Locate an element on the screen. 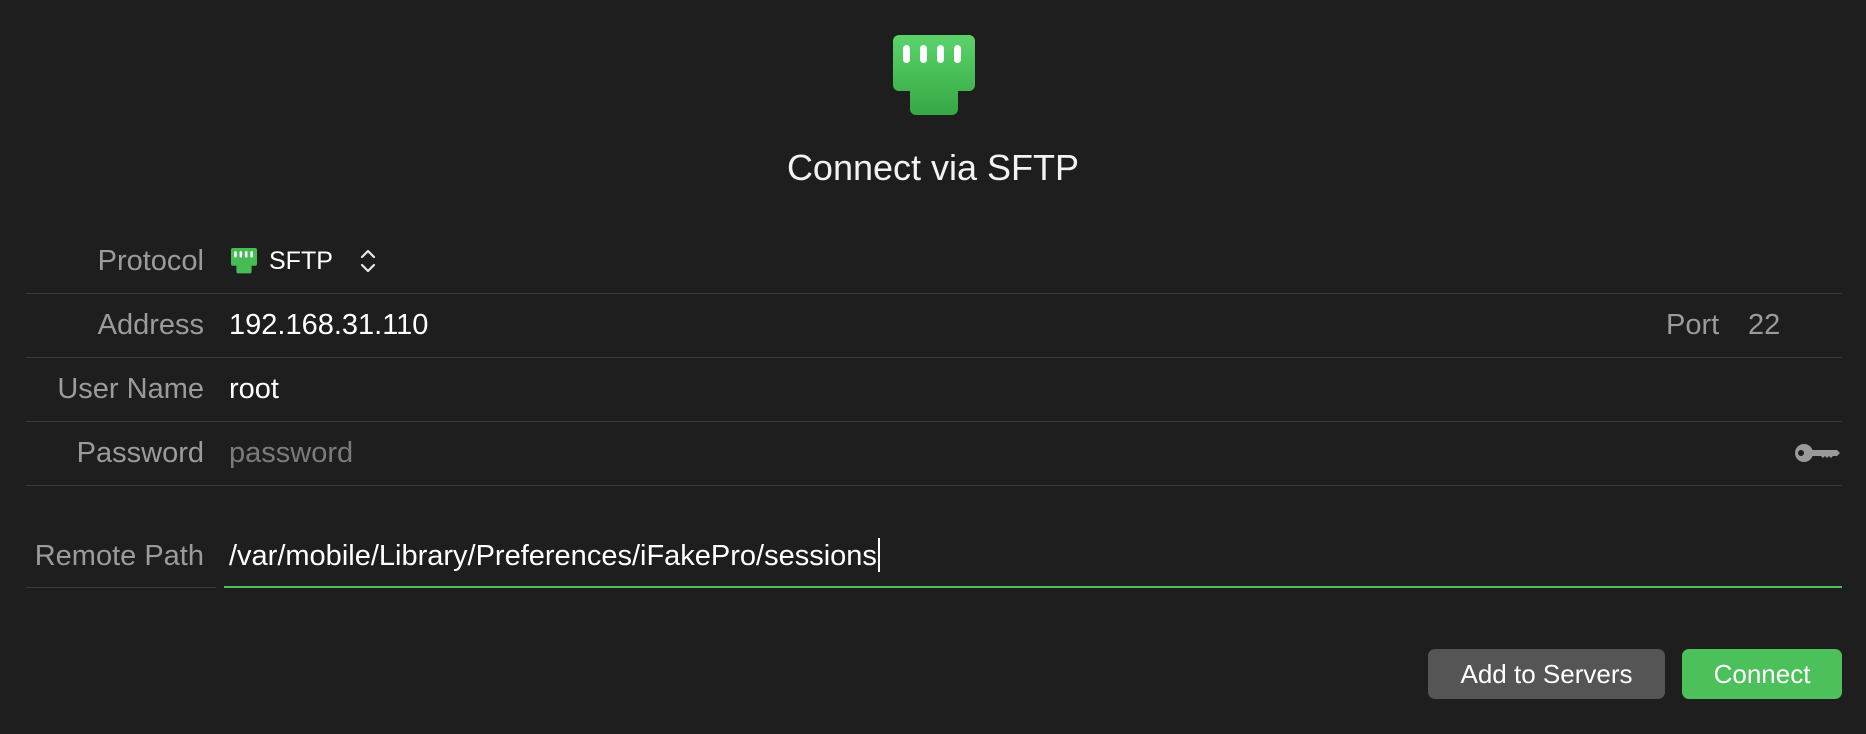 This screenshot has height=734, width=1866. username-label: User Name is located at coordinates (130, 389).